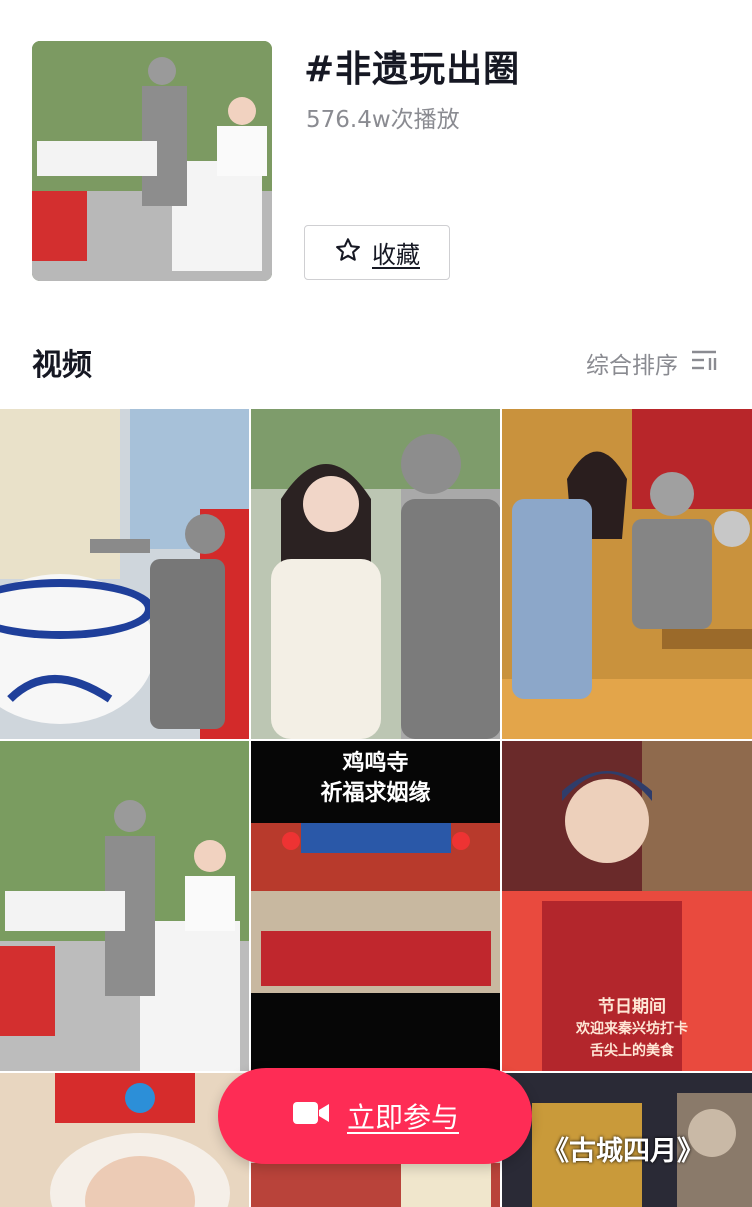 Image resolution: width=752 pixels, height=1207 pixels. I want to click on filter-icon, so click(704, 363).